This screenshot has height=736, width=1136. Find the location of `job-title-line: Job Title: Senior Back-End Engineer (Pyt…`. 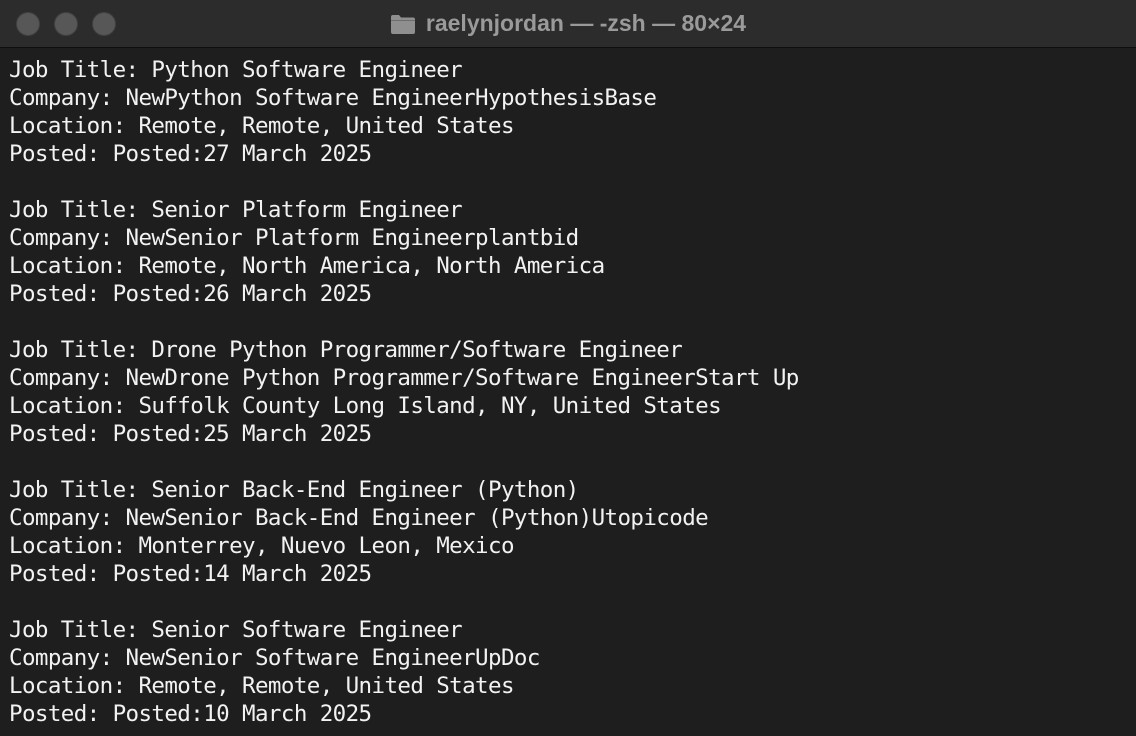

job-title-line: Job Title: Senior Back-End Engineer (Pyt… is located at coordinates (294, 490).